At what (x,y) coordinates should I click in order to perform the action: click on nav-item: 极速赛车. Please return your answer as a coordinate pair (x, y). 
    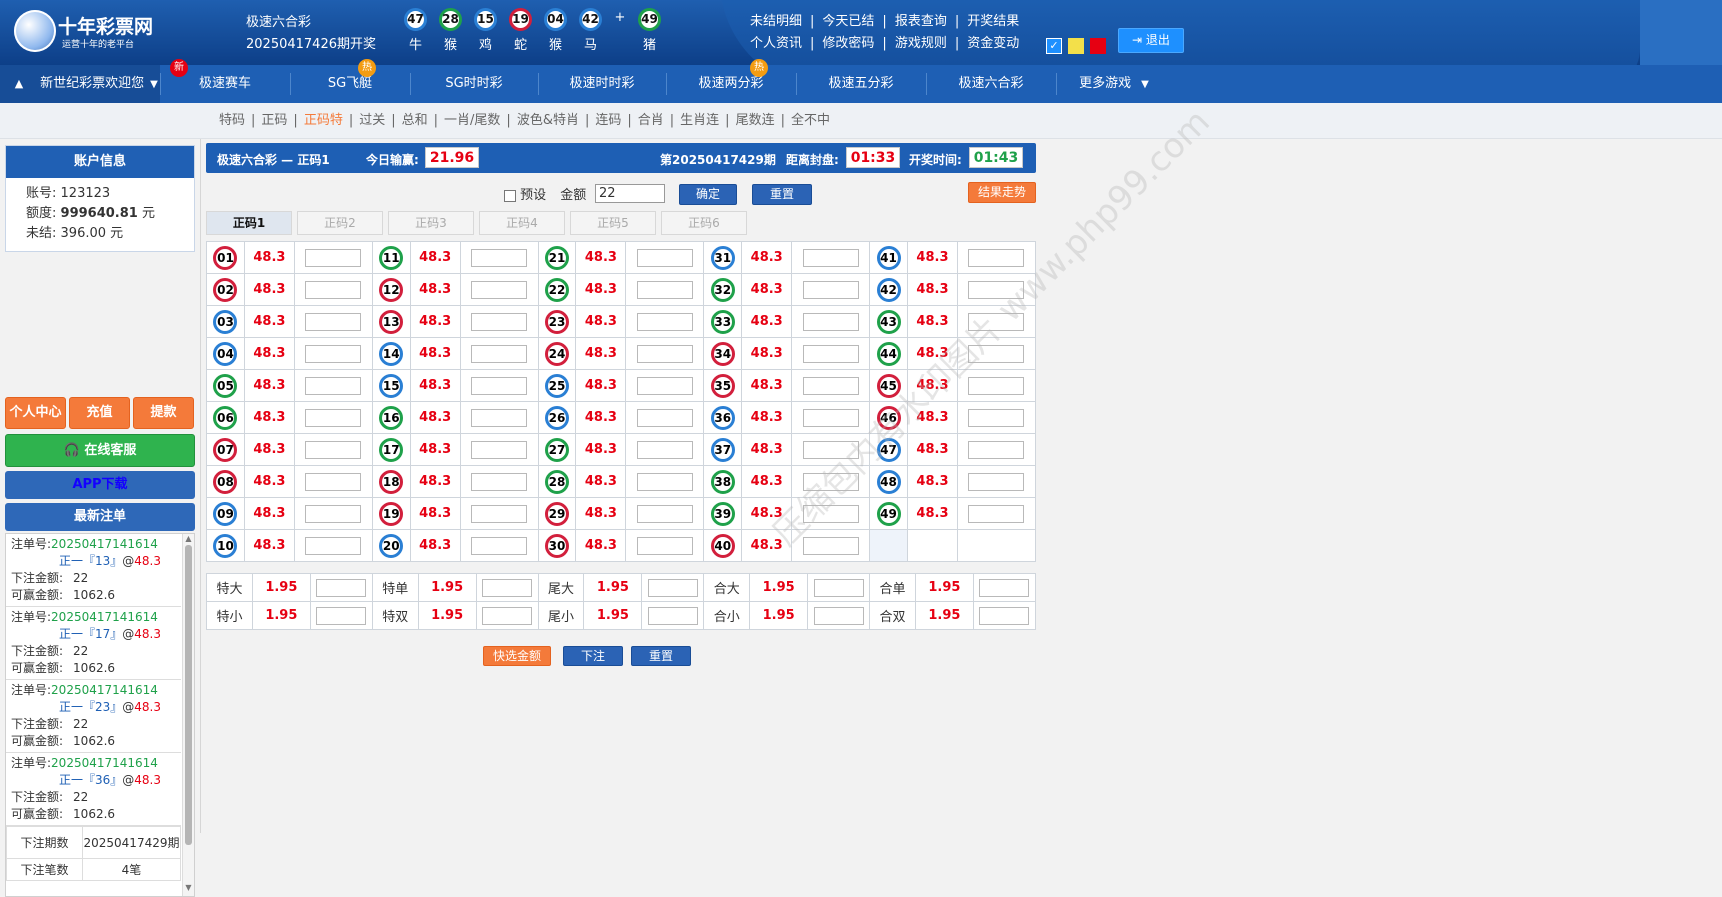
    Looking at the image, I should click on (225, 84).